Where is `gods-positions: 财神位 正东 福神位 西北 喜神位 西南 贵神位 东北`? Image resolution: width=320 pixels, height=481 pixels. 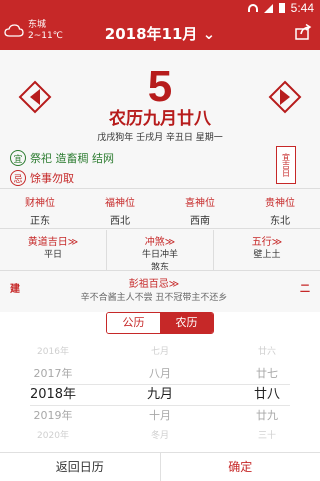 gods-positions: 财神位 正东 福神位 西北 喜神位 西南 贵神位 东北 is located at coordinates (160, 208).